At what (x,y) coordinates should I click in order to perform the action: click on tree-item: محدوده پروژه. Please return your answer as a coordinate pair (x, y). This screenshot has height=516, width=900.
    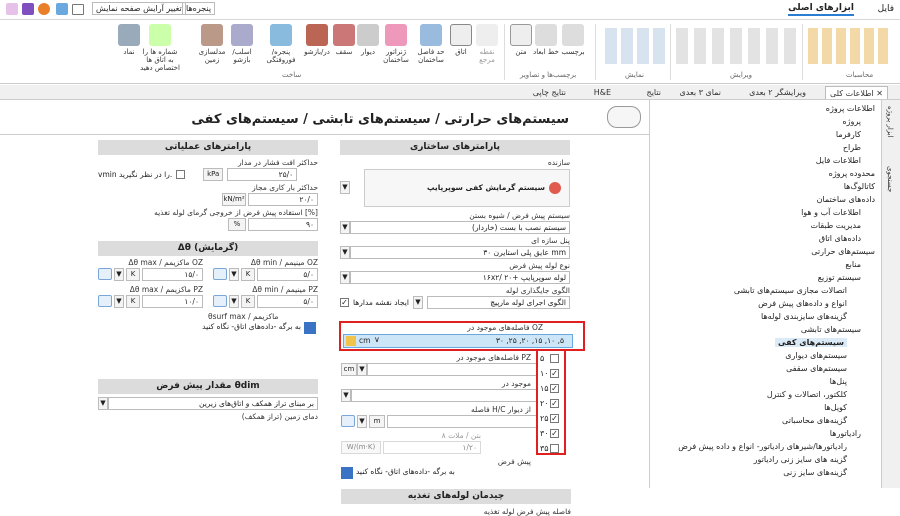
    Looking at the image, I should click on (852, 173).